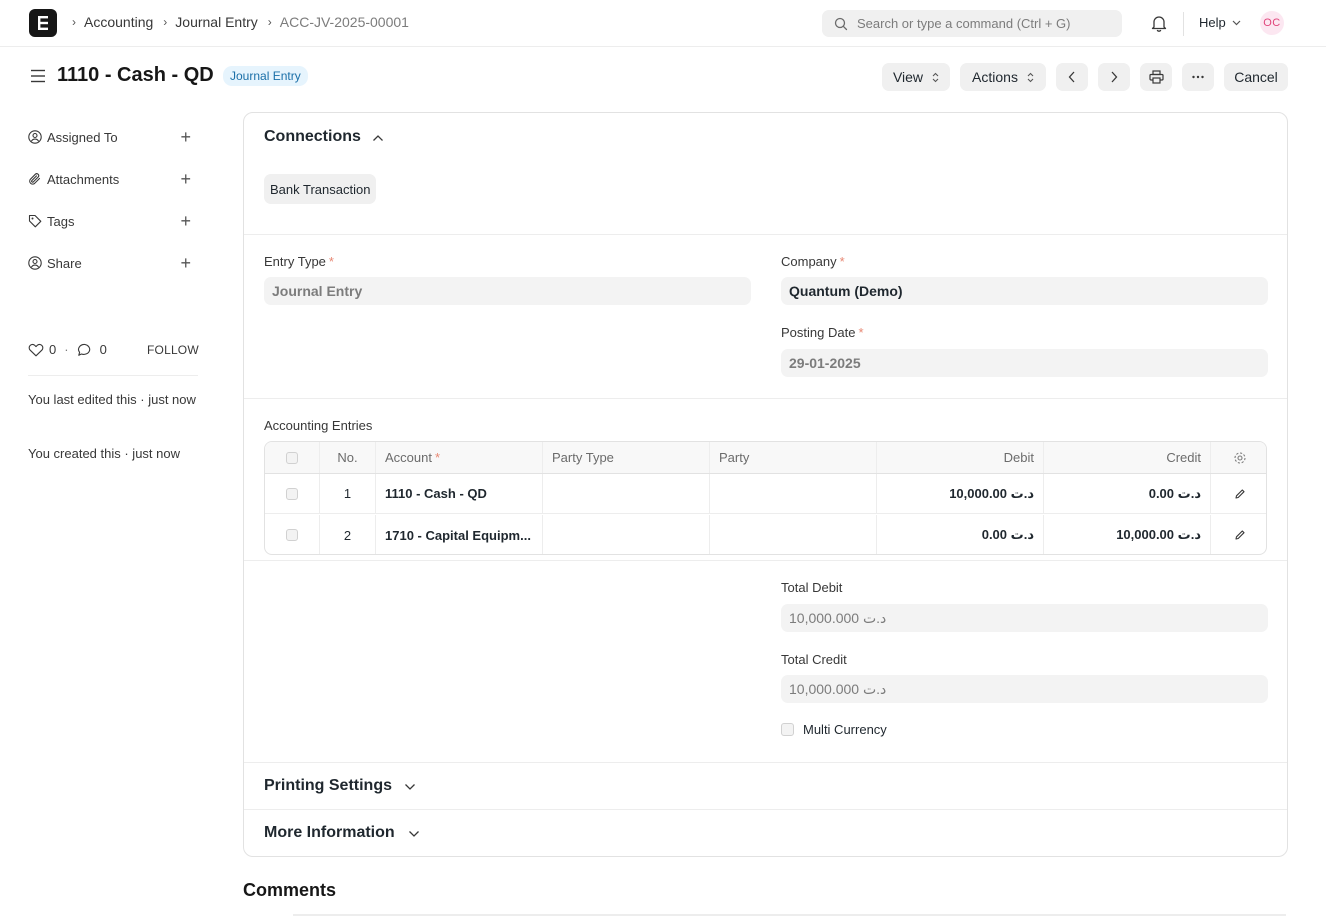 Image resolution: width=1326 pixels, height=917 pixels. What do you see at coordinates (112, 399) in the screenshot?
I see `activity-last-edited: You last edited this · just now` at bounding box center [112, 399].